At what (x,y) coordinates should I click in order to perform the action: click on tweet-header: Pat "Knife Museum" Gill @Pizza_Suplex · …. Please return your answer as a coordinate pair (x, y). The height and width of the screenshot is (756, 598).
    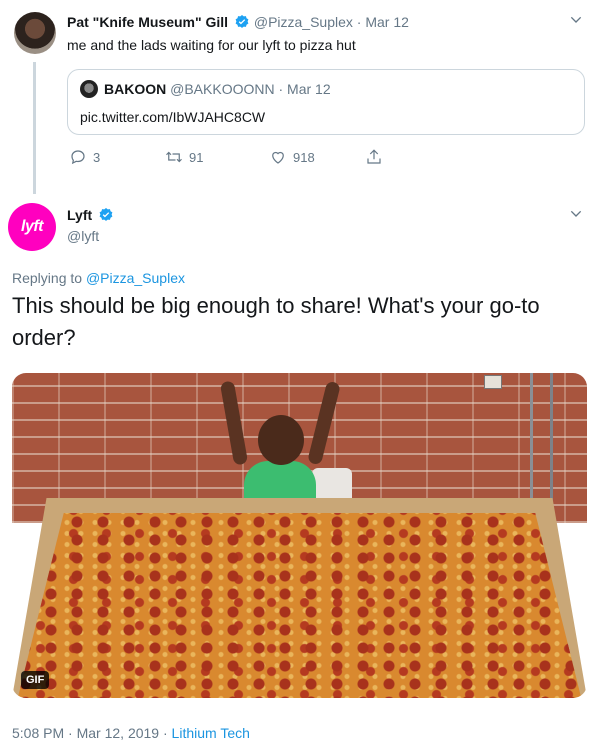
    Looking at the image, I should click on (238, 22).